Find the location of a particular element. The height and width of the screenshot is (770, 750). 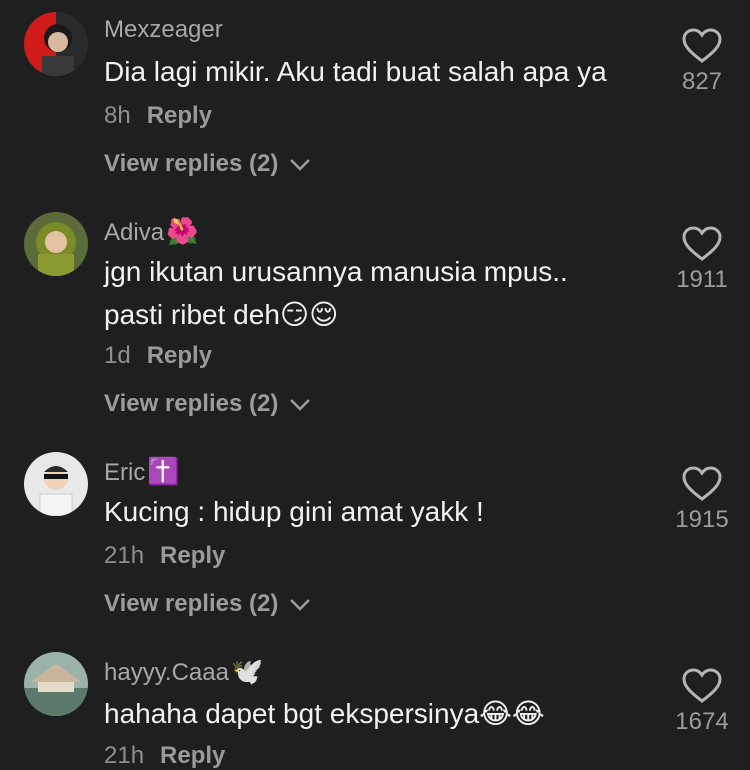

like-count: 1911 is located at coordinates (702, 279).